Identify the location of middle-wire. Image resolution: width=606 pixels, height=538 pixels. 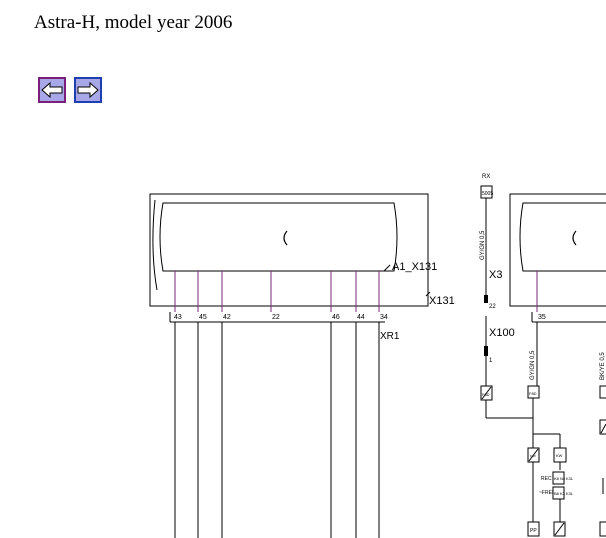
(523, 323).